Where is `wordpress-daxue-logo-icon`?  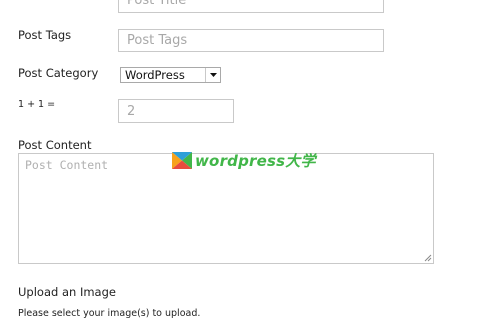 wordpress-daxue-logo-icon is located at coordinates (182, 160).